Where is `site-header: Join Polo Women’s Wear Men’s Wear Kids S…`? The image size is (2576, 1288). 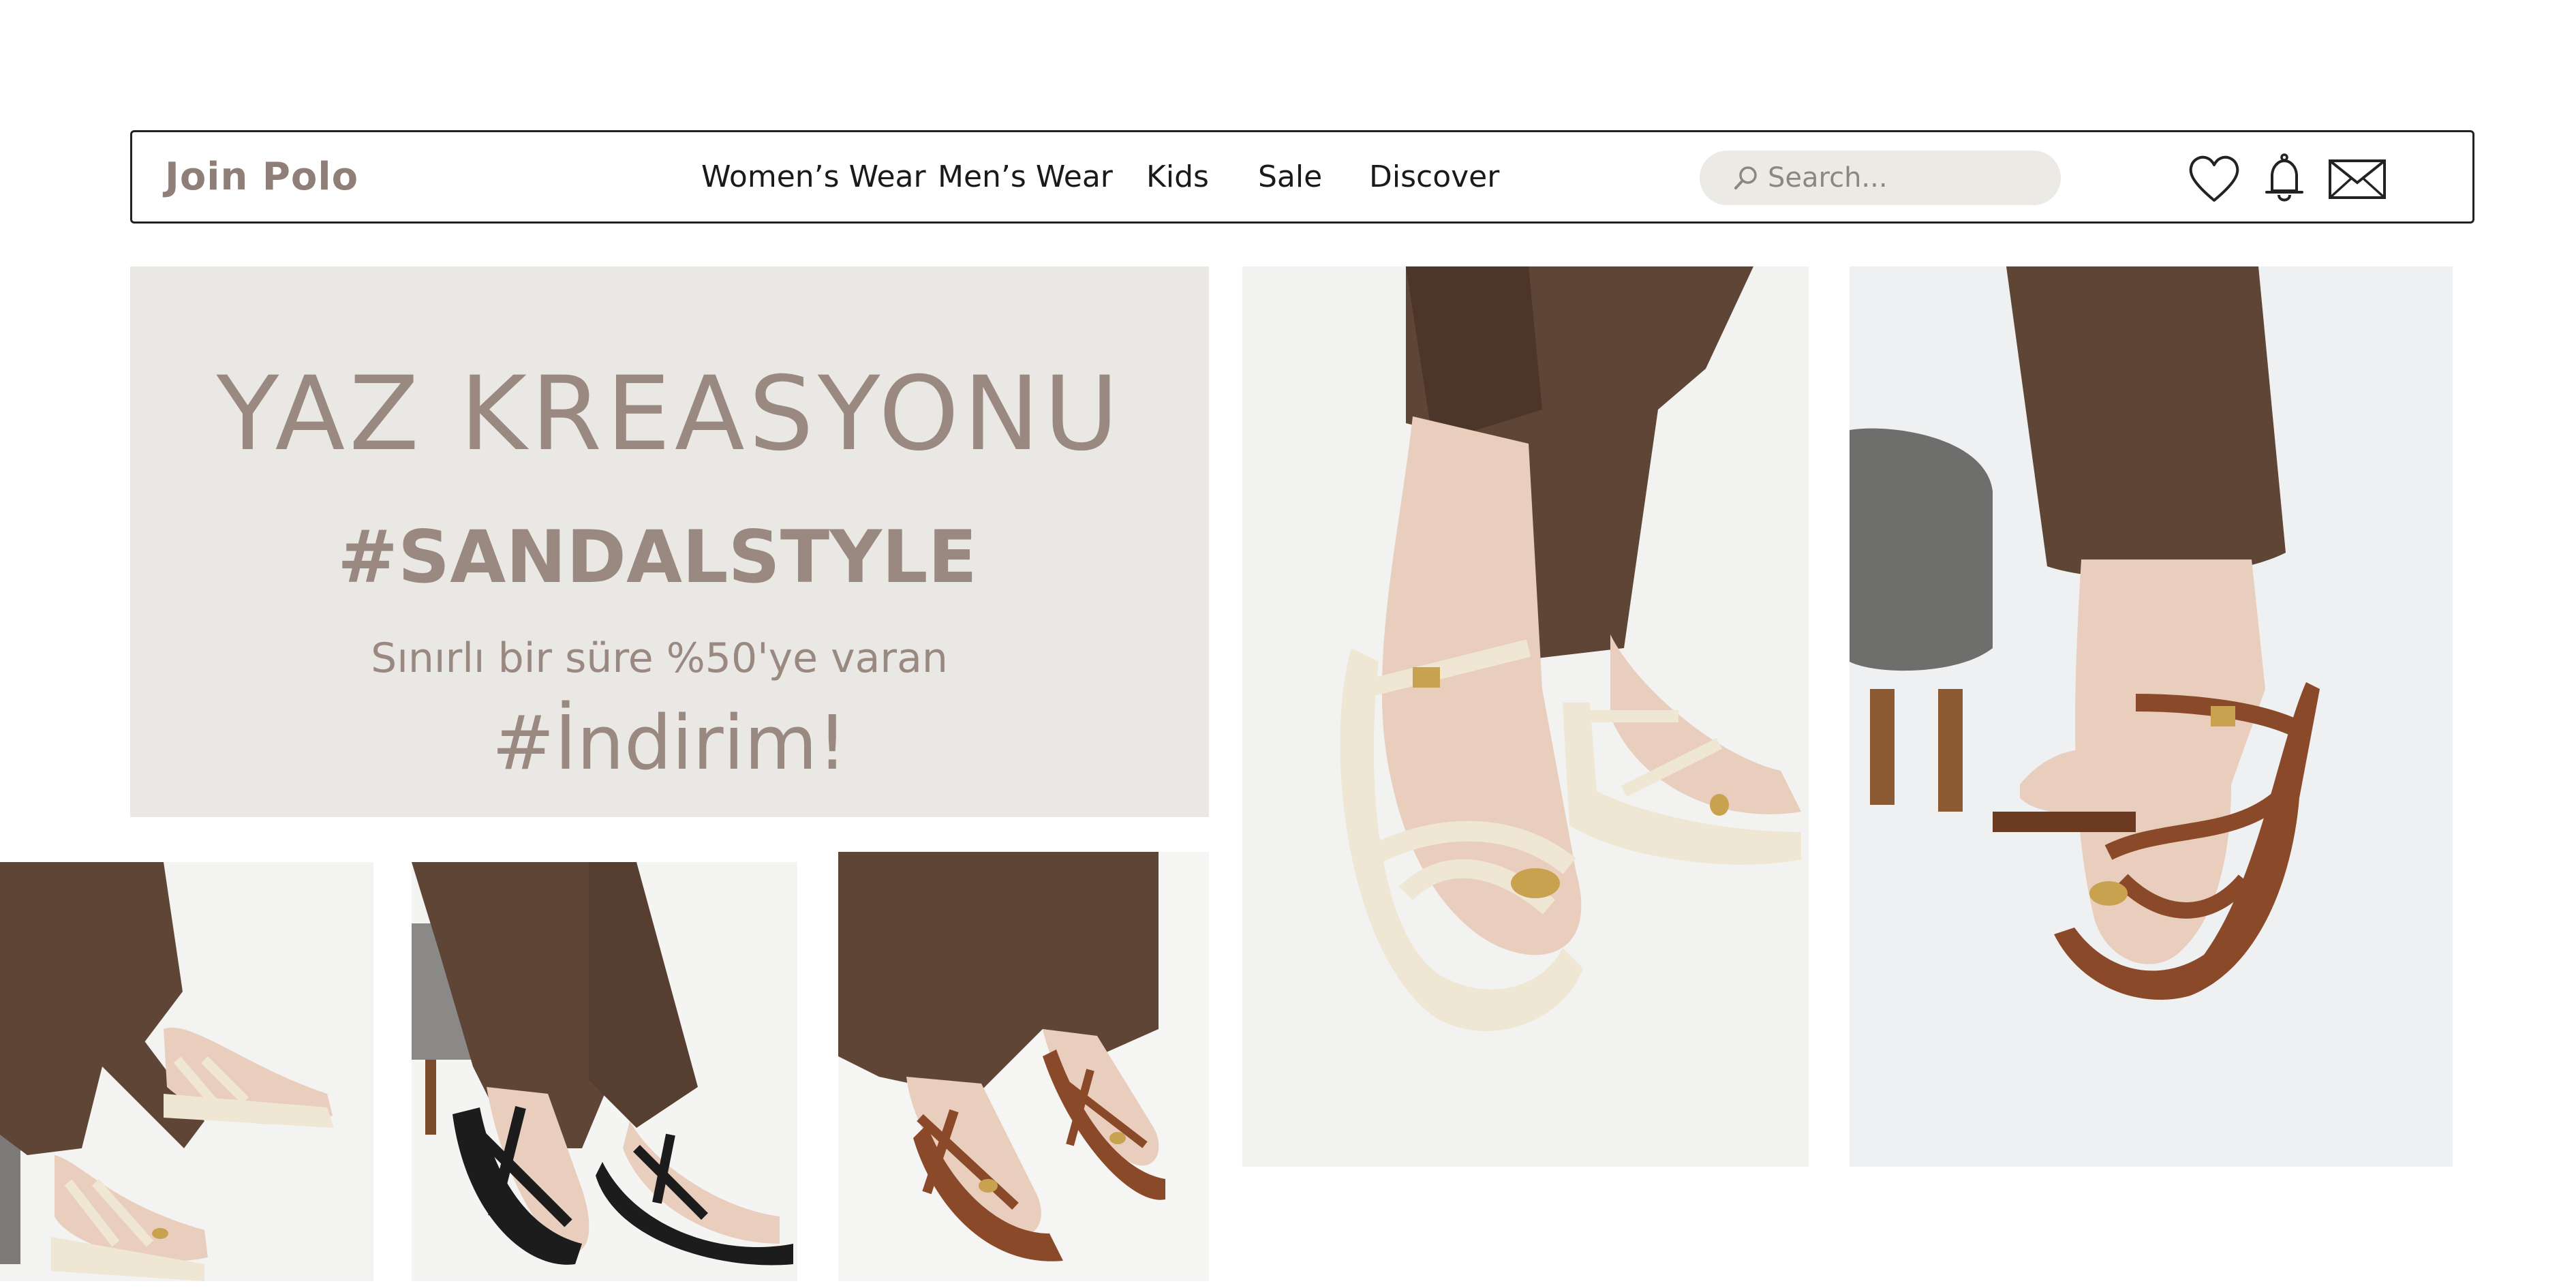 site-header: Join Polo Women’s Wear Men’s Wear Kids S… is located at coordinates (1302, 177).